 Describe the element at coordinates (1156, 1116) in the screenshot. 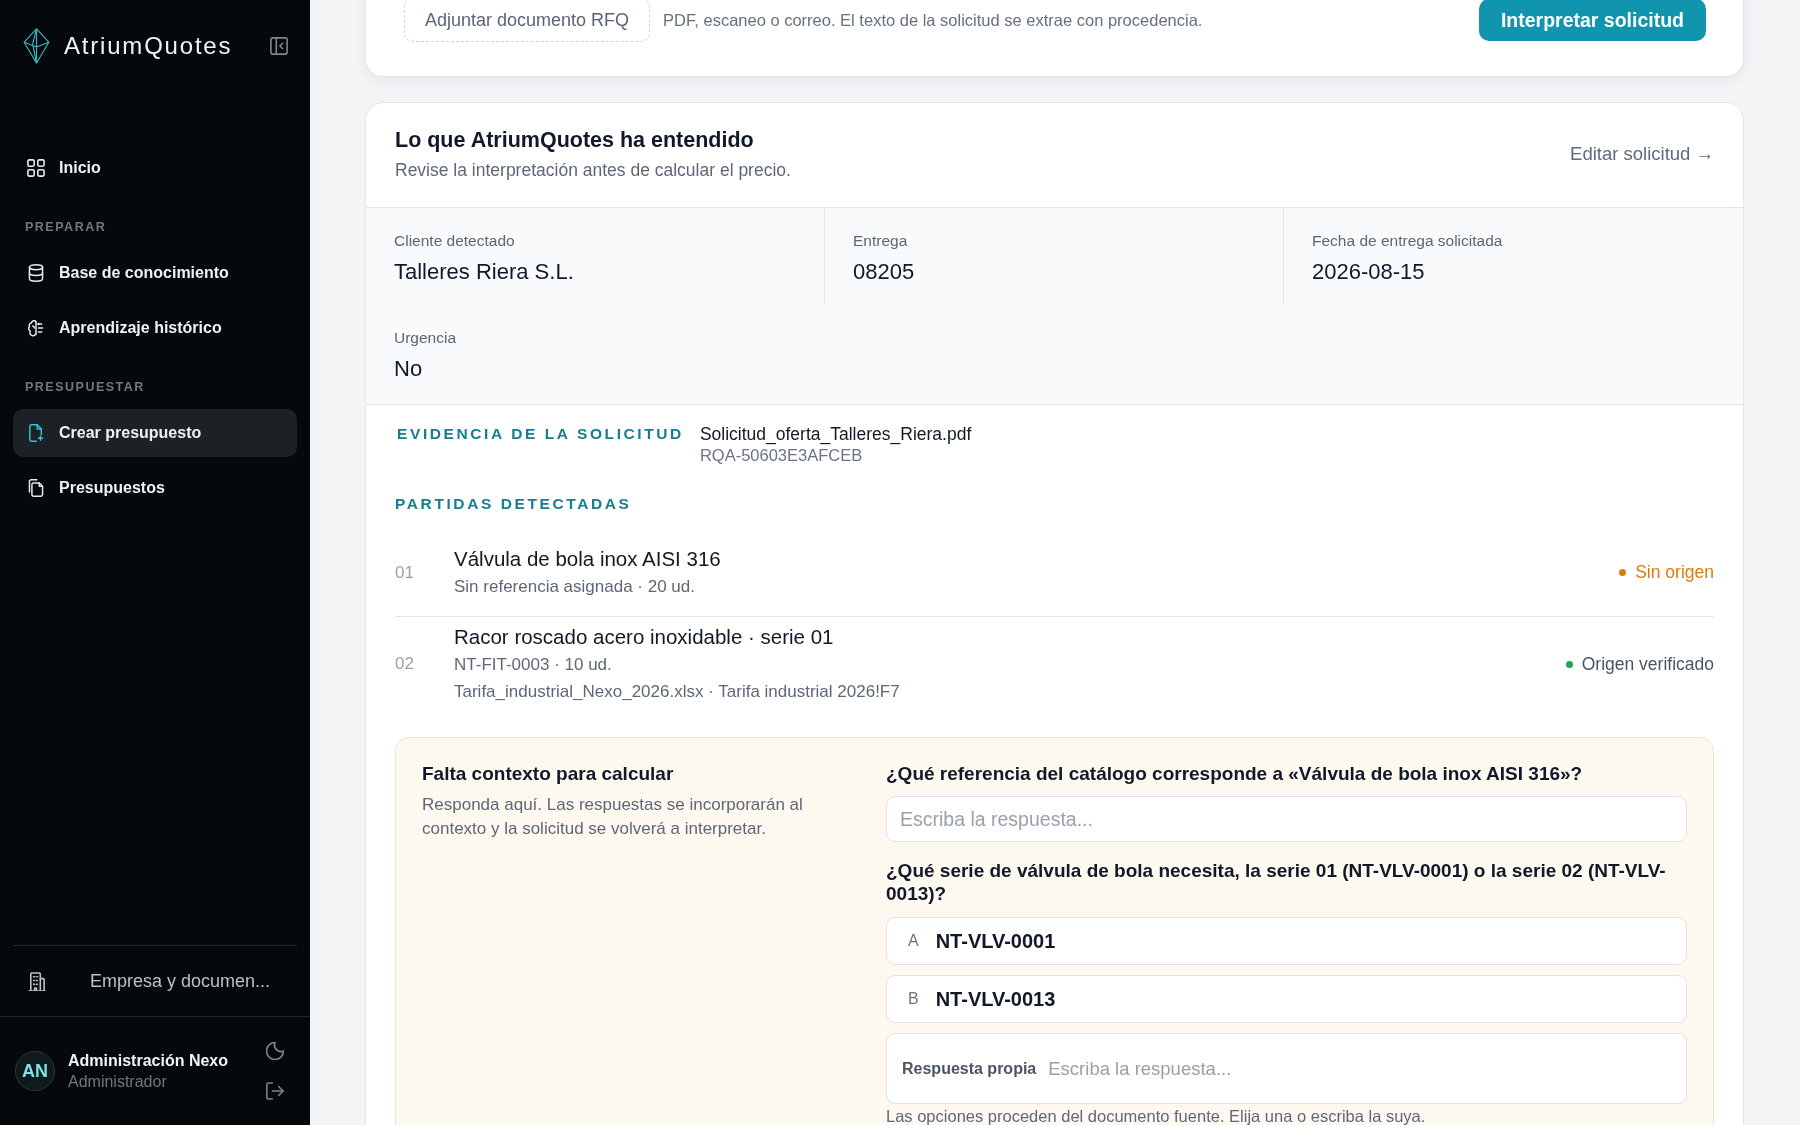

I see `options-note: Las opciones proceden del documento fuente. Elija una o escriba la suya.` at that location.